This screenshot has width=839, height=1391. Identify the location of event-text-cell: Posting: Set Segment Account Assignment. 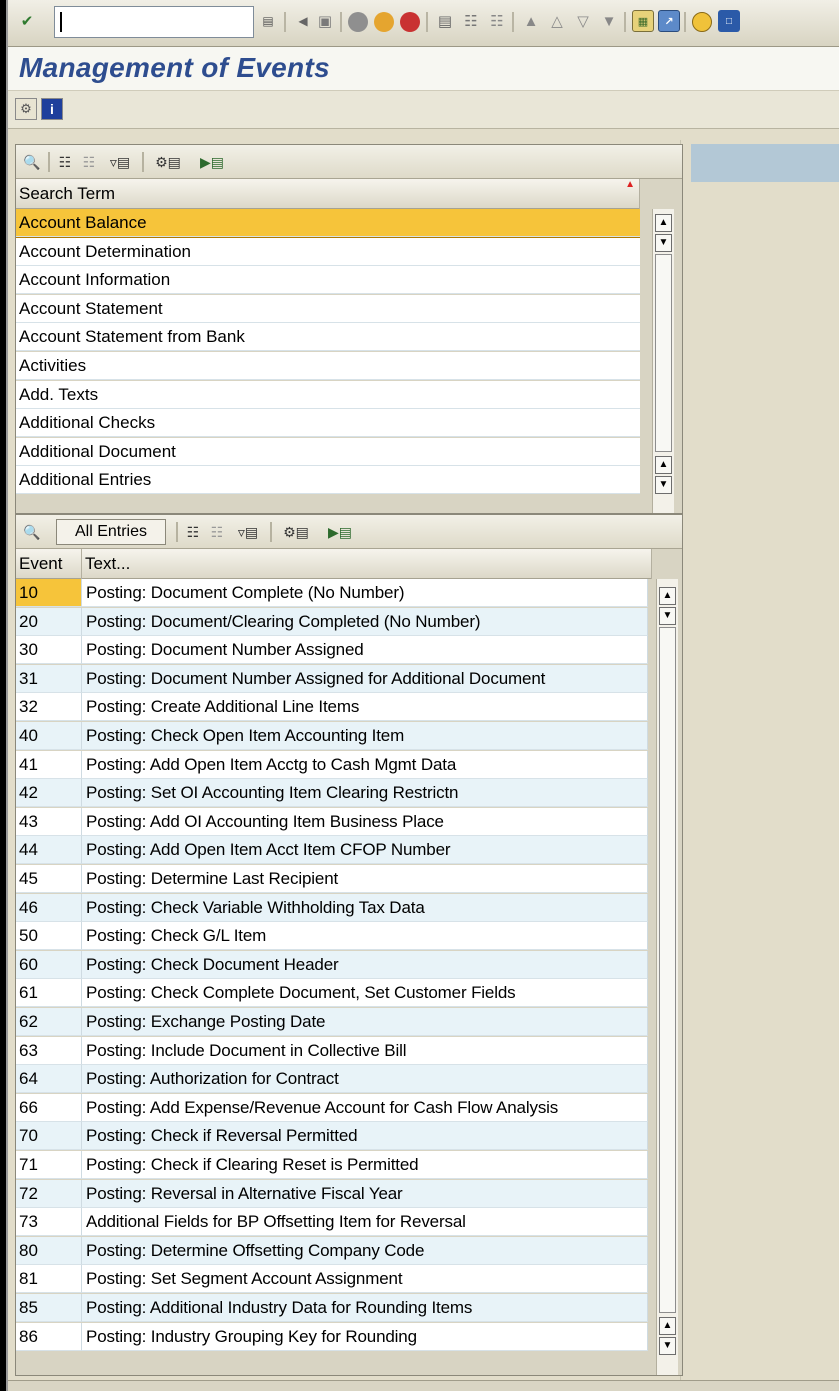
(365, 1279).